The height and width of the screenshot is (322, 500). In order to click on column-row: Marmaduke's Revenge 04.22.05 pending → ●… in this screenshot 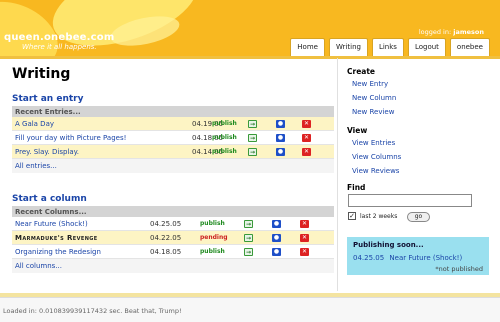, I will do `click(173, 238)`.